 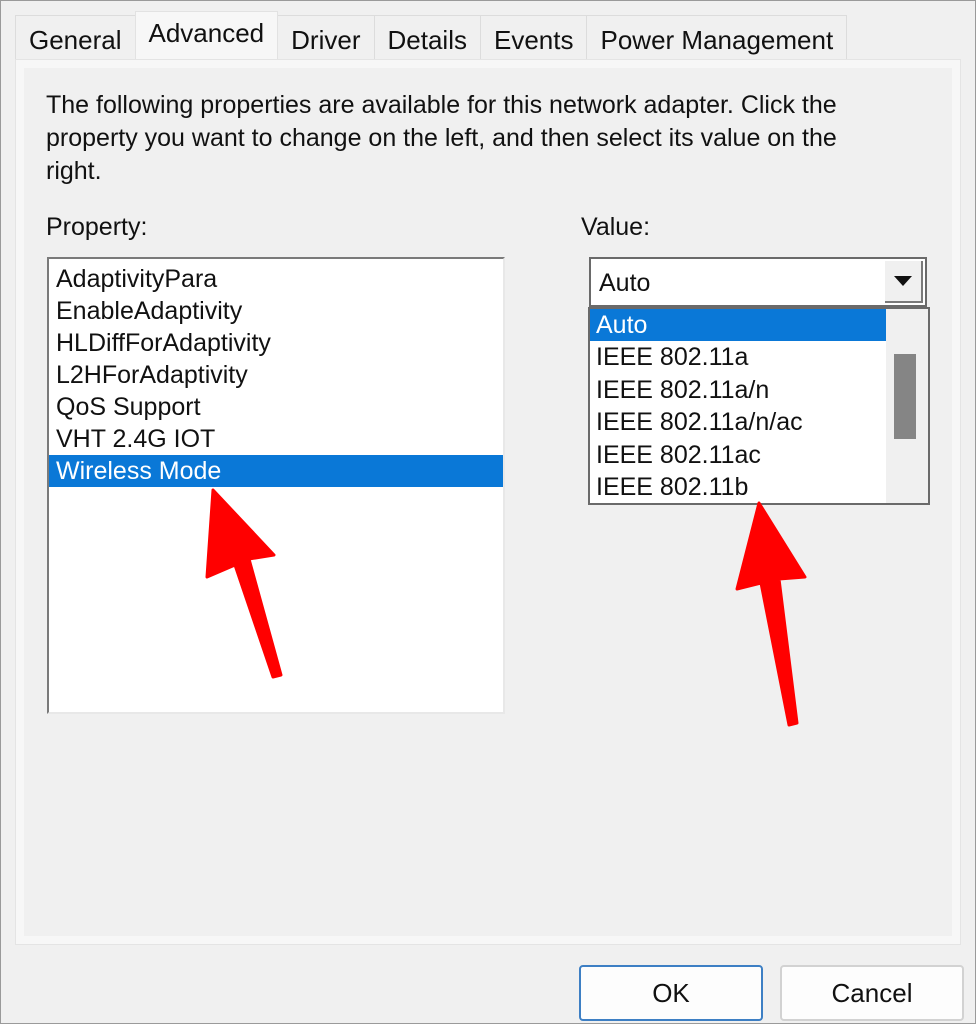 What do you see at coordinates (276, 407) in the screenshot?
I see `property-item-qos-support: QoS Support` at bounding box center [276, 407].